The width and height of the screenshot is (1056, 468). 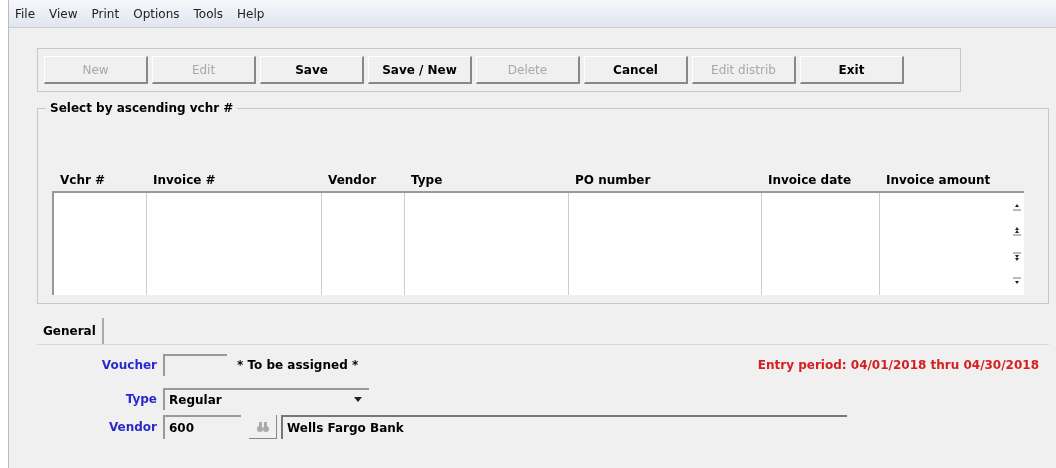 I want to click on binoculars-icon, so click(x=263, y=427).